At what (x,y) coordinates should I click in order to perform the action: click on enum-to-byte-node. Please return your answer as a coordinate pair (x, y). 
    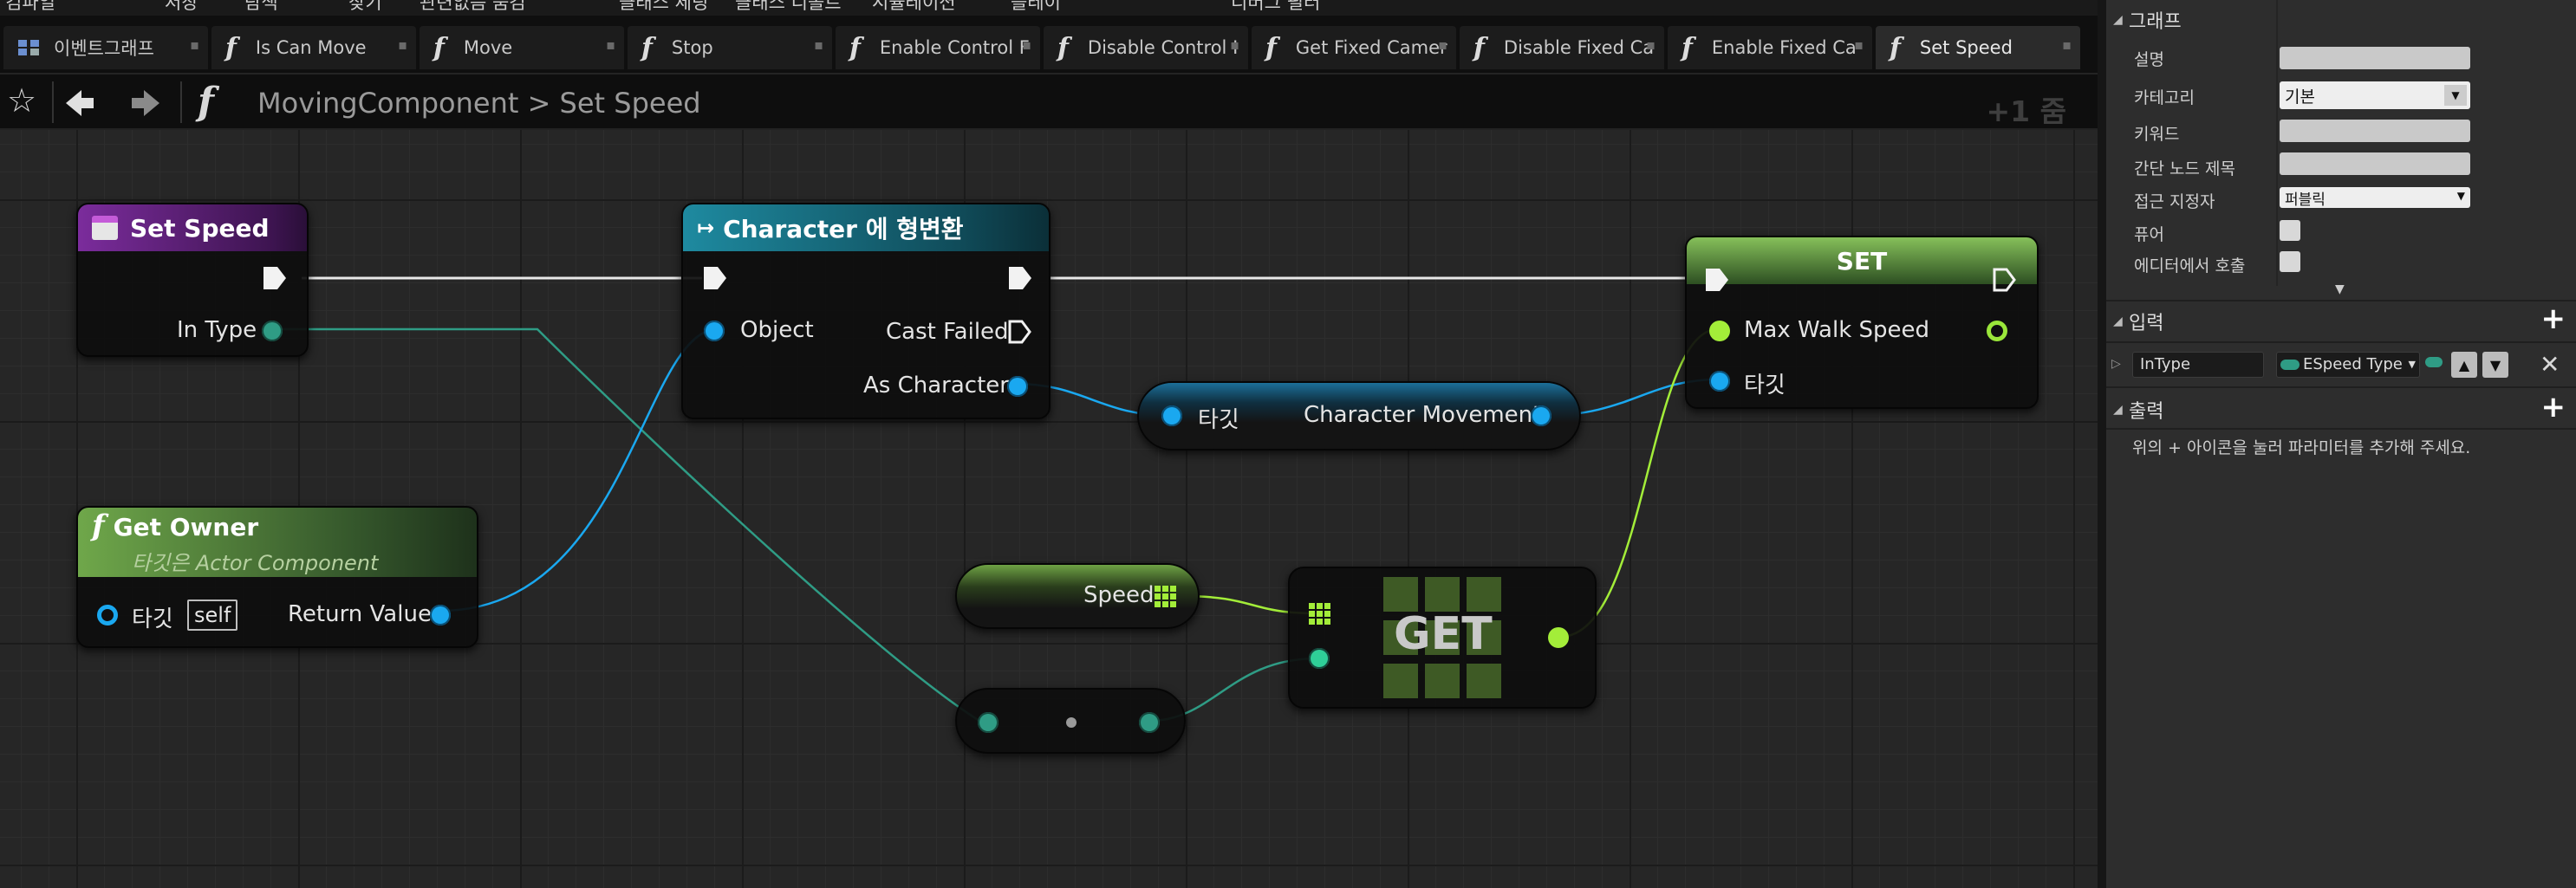
    Looking at the image, I should click on (1070, 721).